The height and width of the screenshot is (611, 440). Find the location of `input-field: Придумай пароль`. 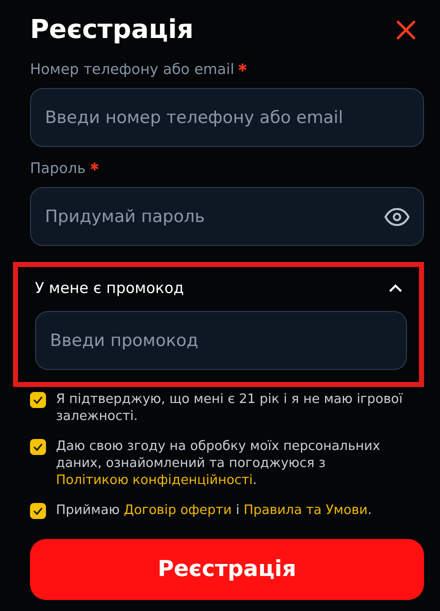

input-field: Придумай пароль is located at coordinates (227, 216).